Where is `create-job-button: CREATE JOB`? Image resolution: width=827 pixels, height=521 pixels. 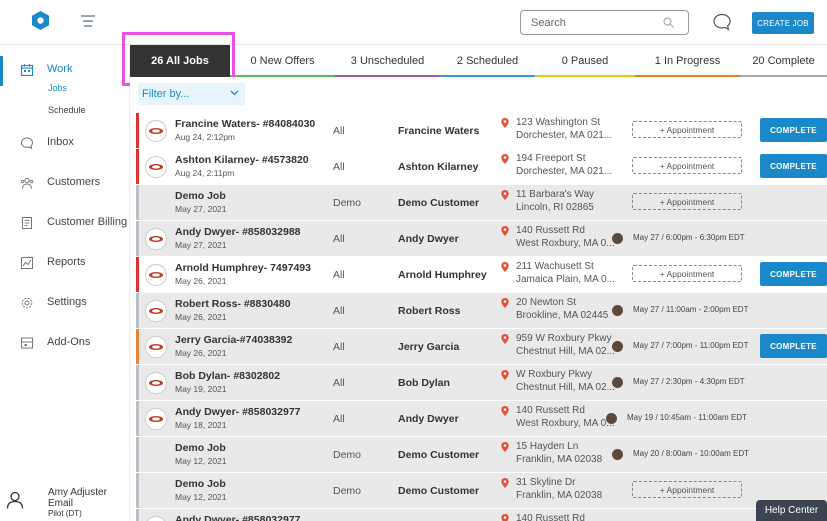
create-job-button: CREATE JOB is located at coordinates (783, 23).